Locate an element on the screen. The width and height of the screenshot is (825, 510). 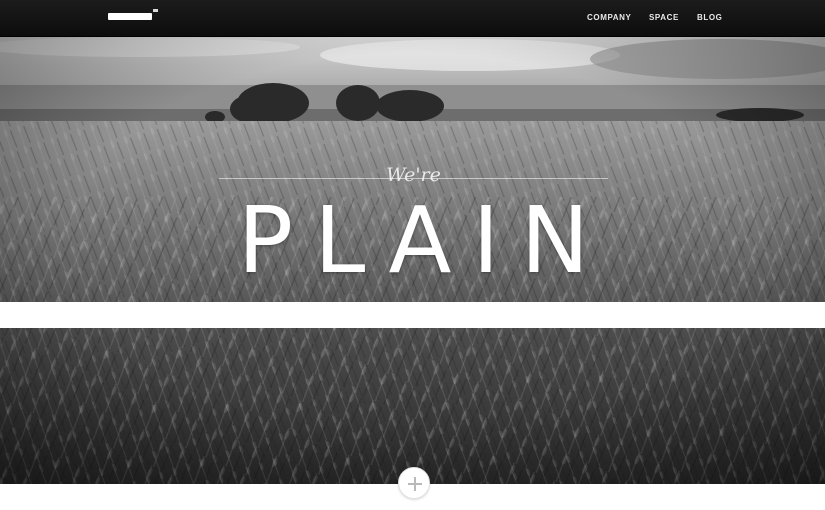
plus-icon is located at coordinates (415, 484).